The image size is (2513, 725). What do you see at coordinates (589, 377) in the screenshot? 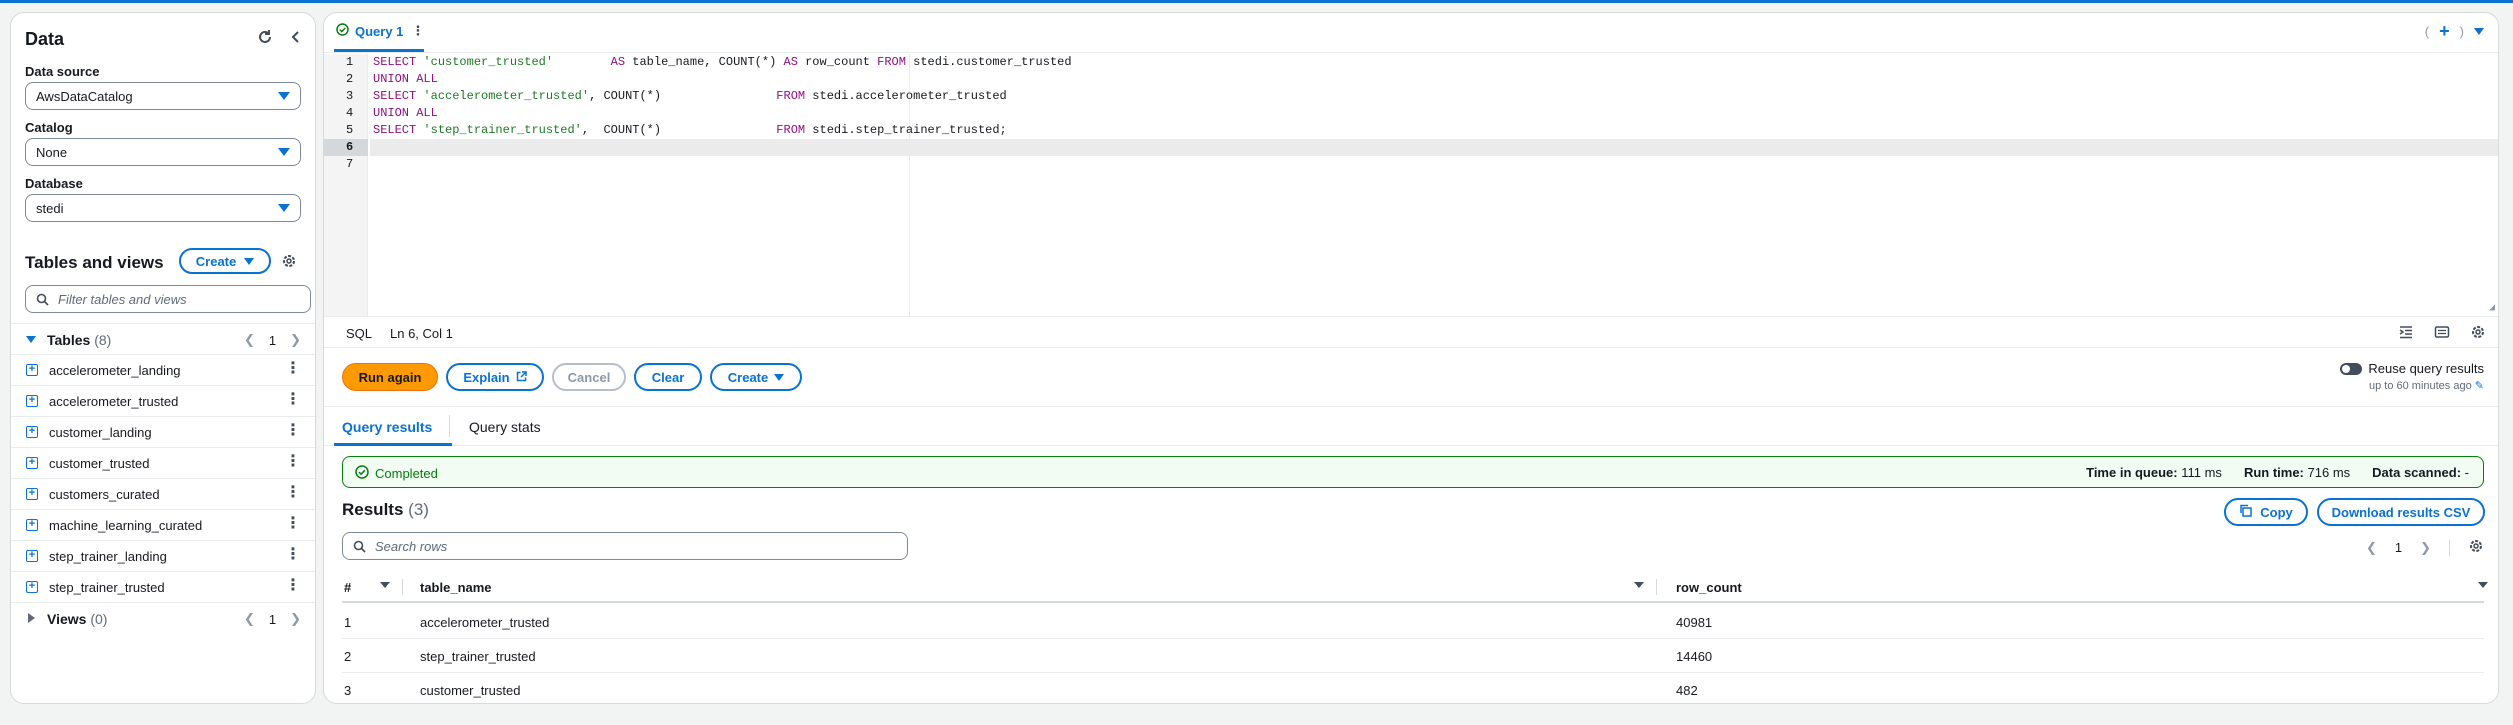
I see `cancel-button: Cancel` at bounding box center [589, 377].